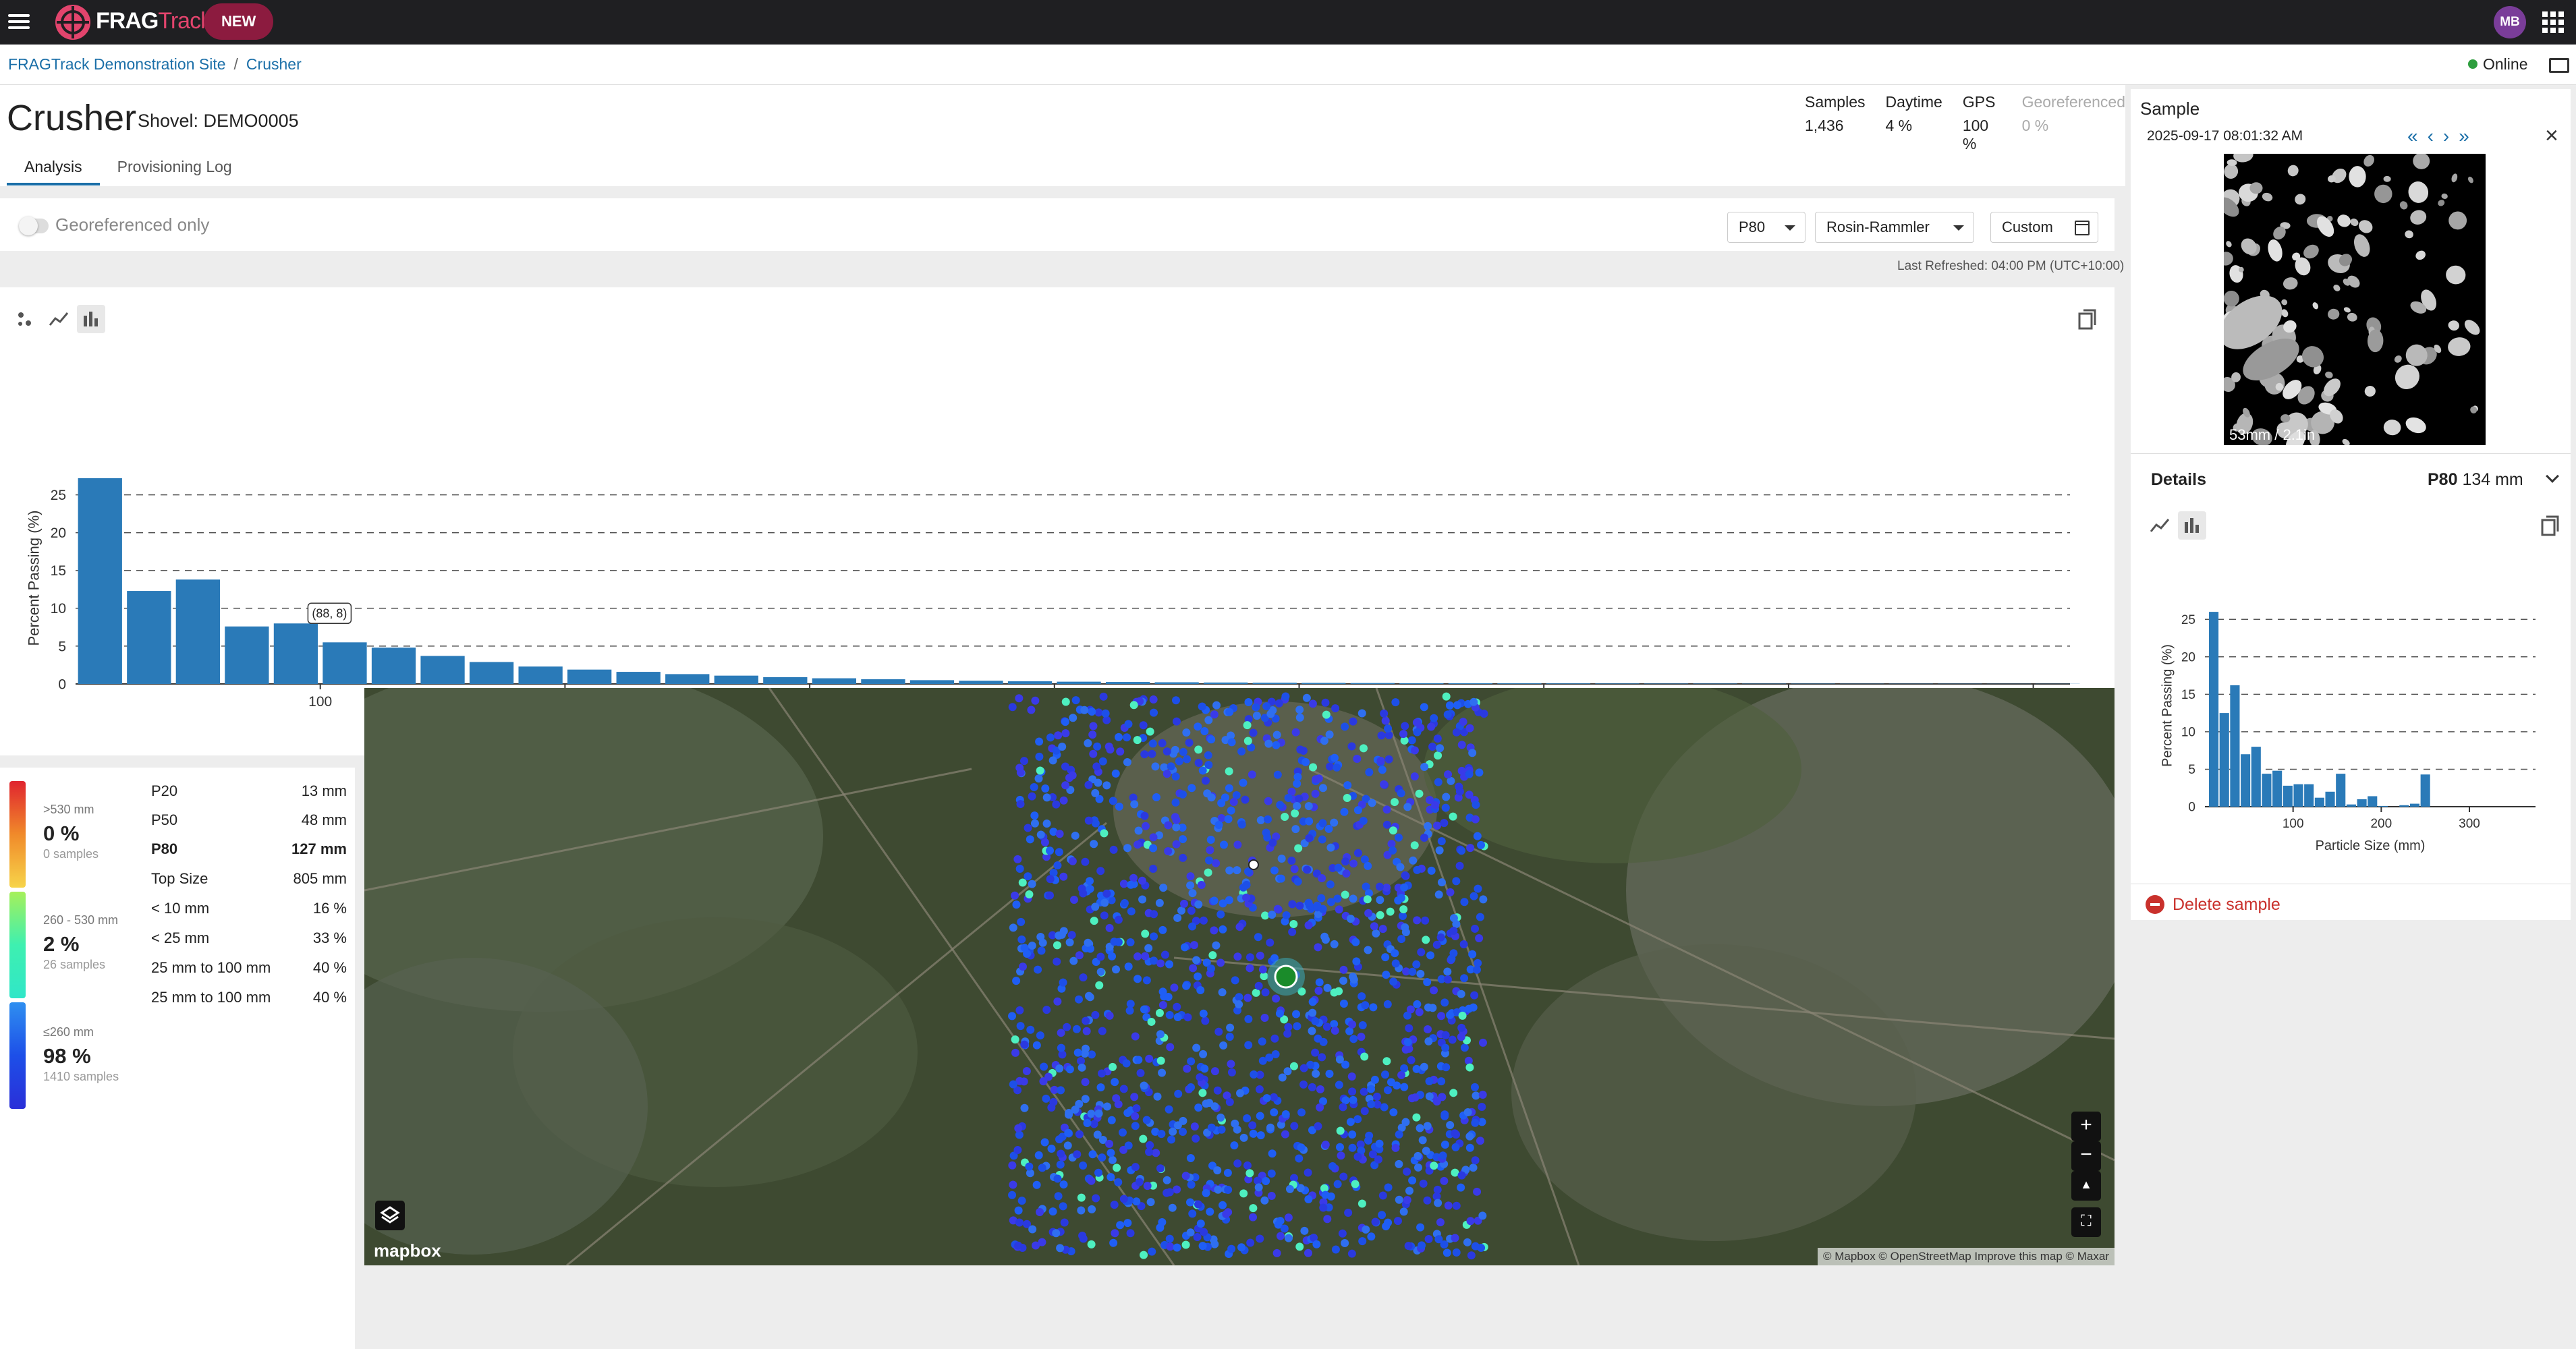 The image size is (2576, 1349). I want to click on bar-chart-icon, so click(2192, 525).